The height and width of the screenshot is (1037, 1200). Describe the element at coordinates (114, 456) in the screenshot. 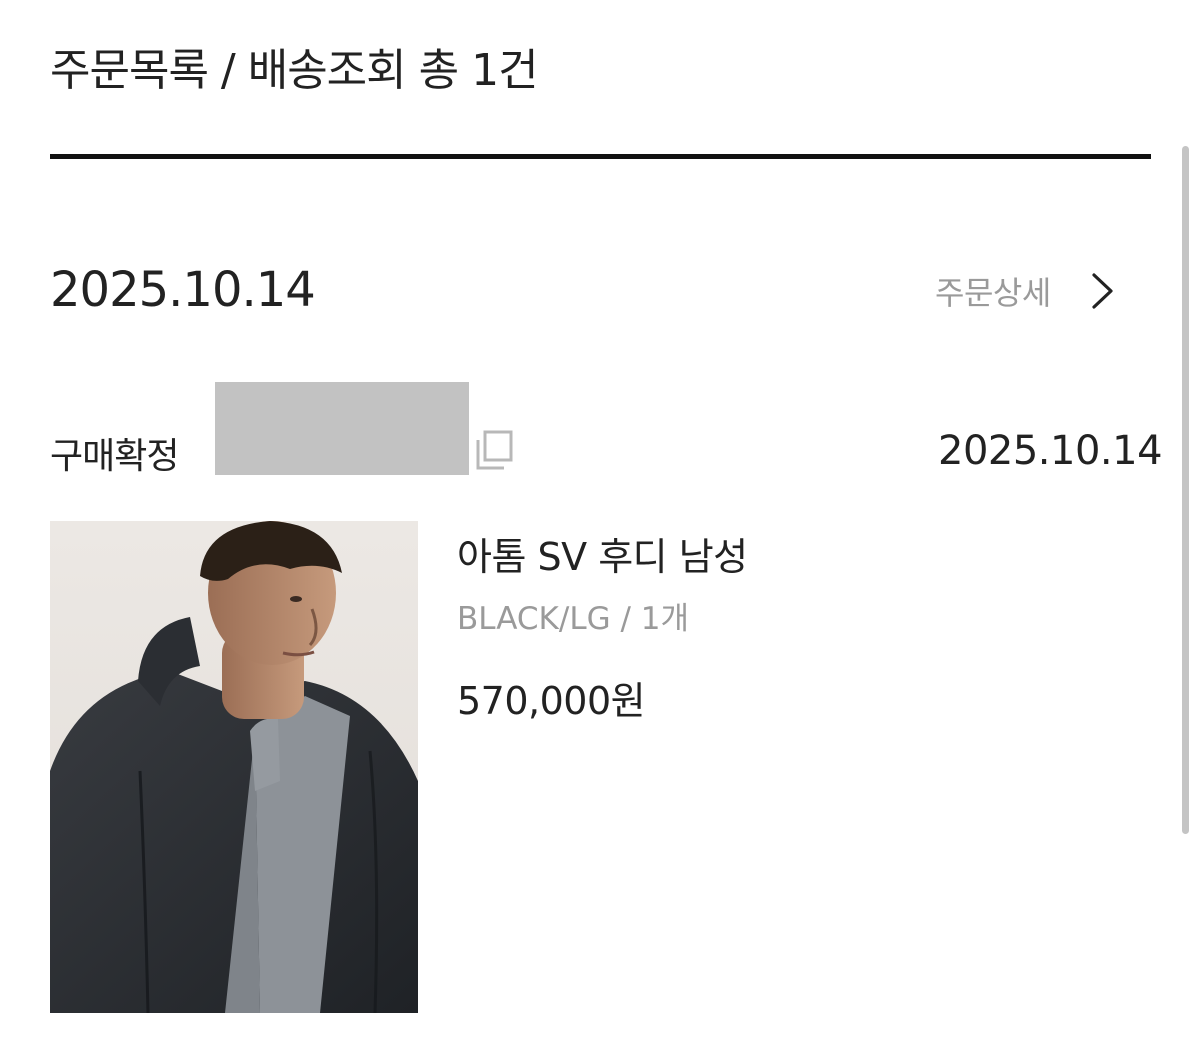

I see `order-status: 구매확정` at that location.